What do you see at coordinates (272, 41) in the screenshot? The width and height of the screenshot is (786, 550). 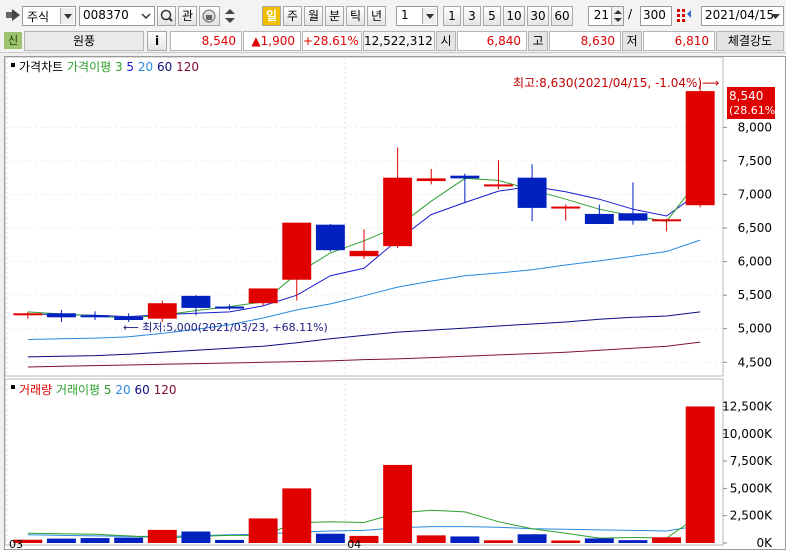 I see `price-change: ▲1,900` at bounding box center [272, 41].